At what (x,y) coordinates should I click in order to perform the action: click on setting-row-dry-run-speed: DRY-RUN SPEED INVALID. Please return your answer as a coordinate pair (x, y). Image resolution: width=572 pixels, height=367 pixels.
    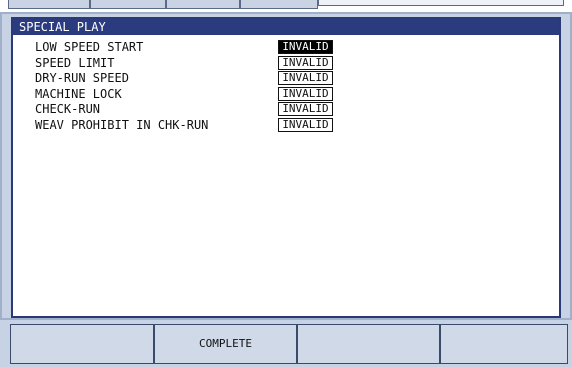
    Looking at the image, I should click on (286, 79).